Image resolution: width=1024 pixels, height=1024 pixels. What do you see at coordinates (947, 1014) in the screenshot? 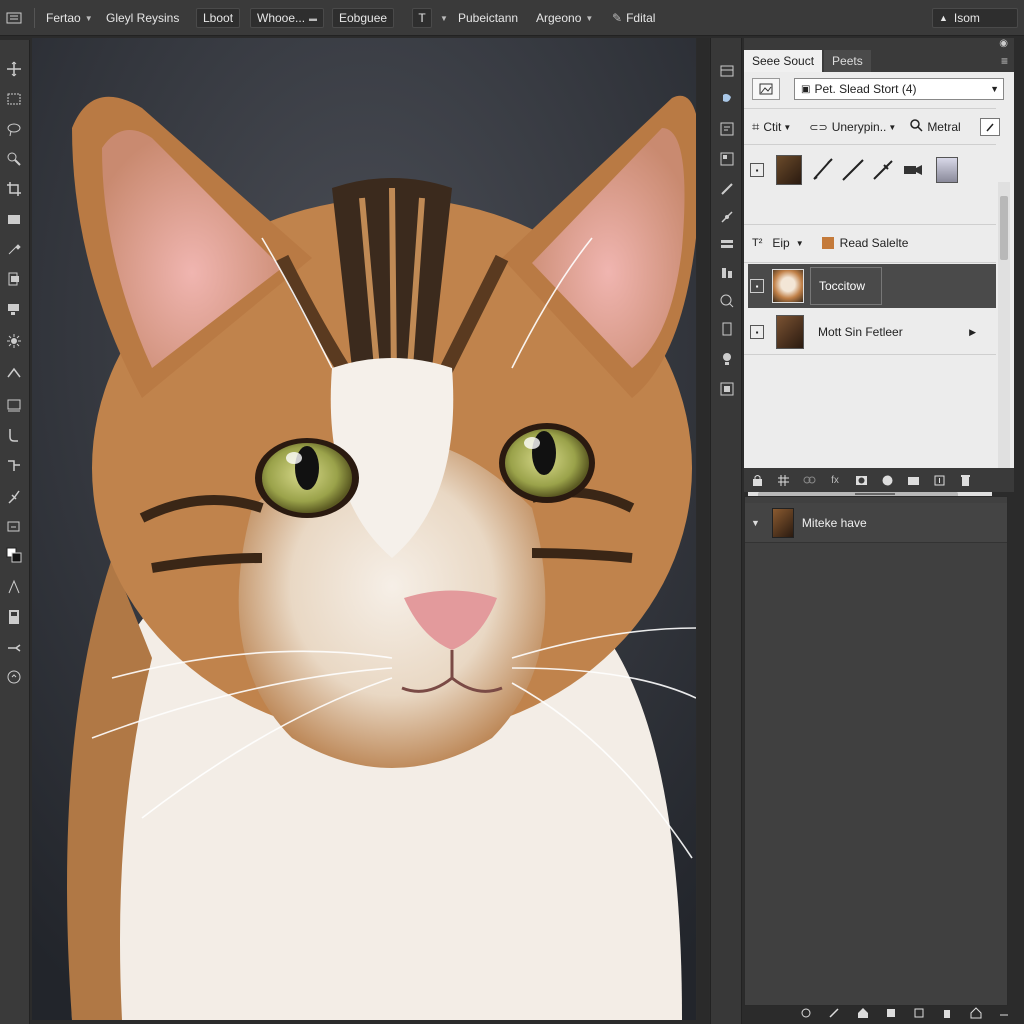
I see `trash-icon` at bounding box center [947, 1014].